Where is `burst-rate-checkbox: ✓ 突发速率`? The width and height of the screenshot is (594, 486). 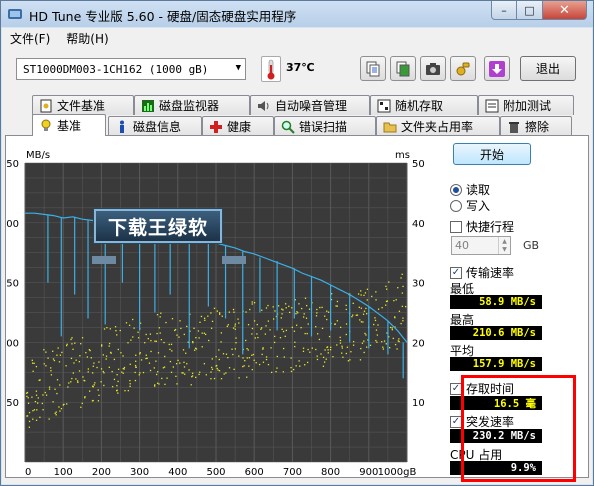
burst-rate-checkbox: ✓ 突发速率 is located at coordinates (482, 421).